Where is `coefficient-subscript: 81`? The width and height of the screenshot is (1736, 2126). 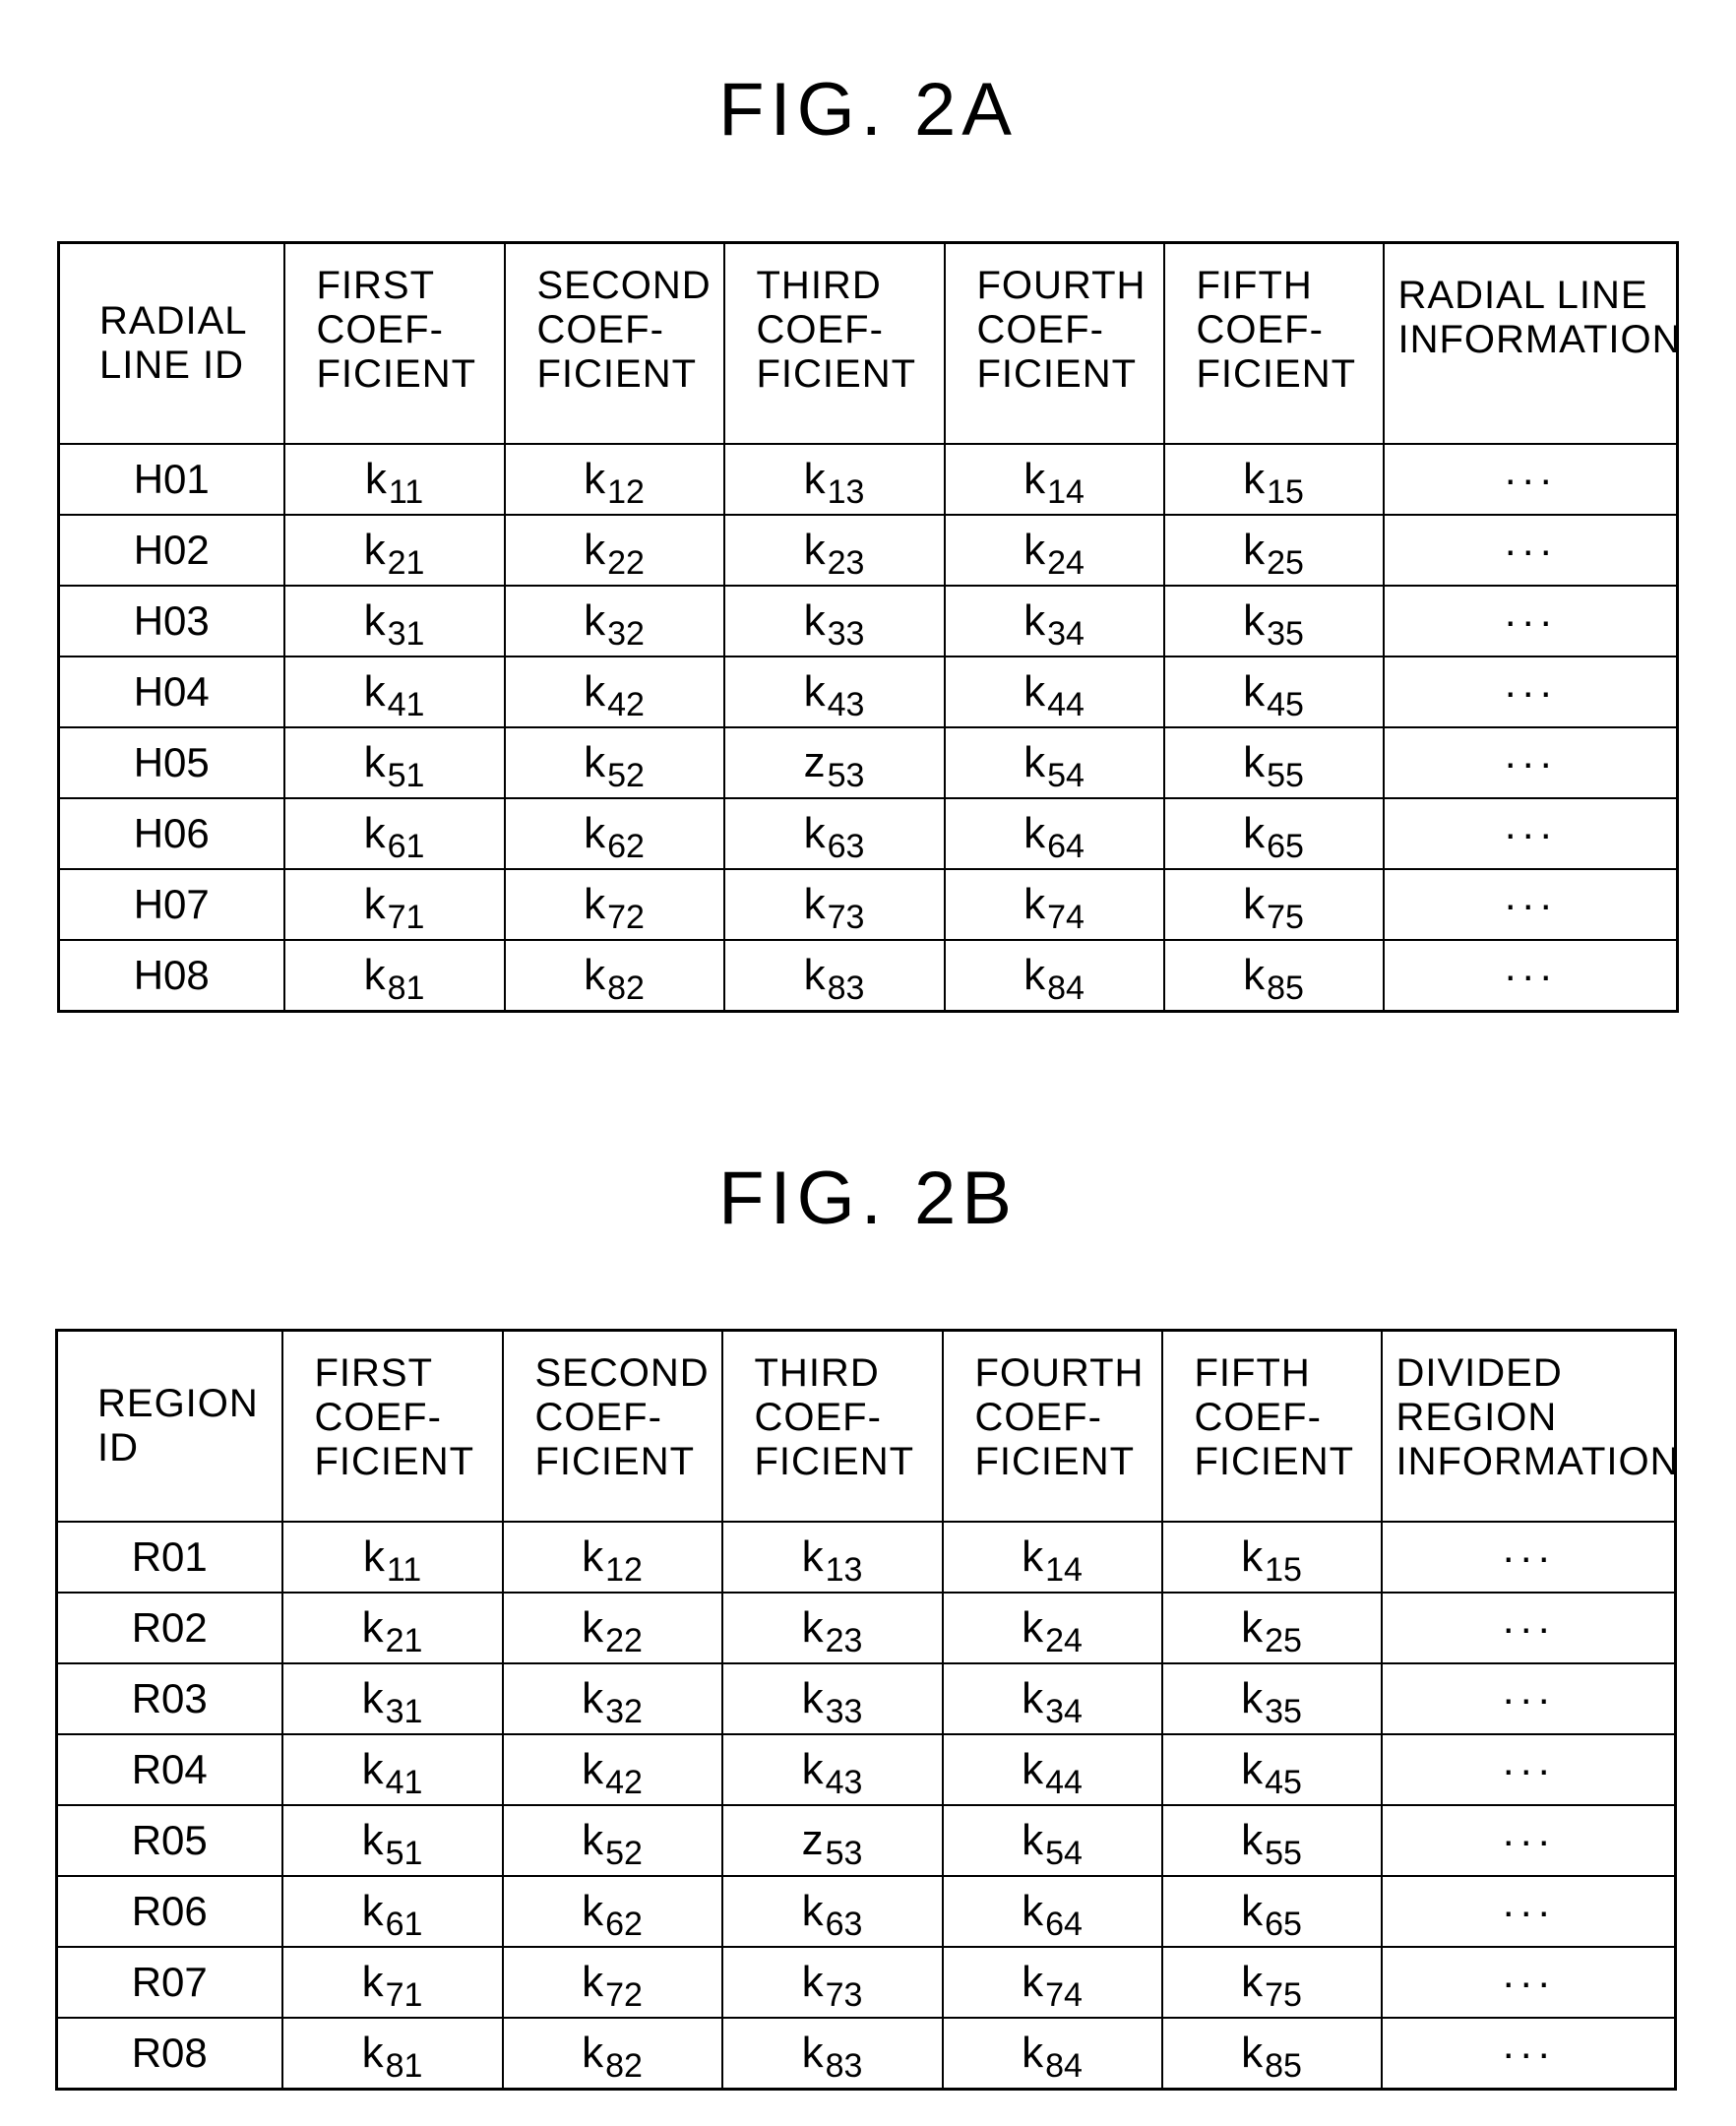
coefficient-subscript: 81 is located at coordinates (406, 988).